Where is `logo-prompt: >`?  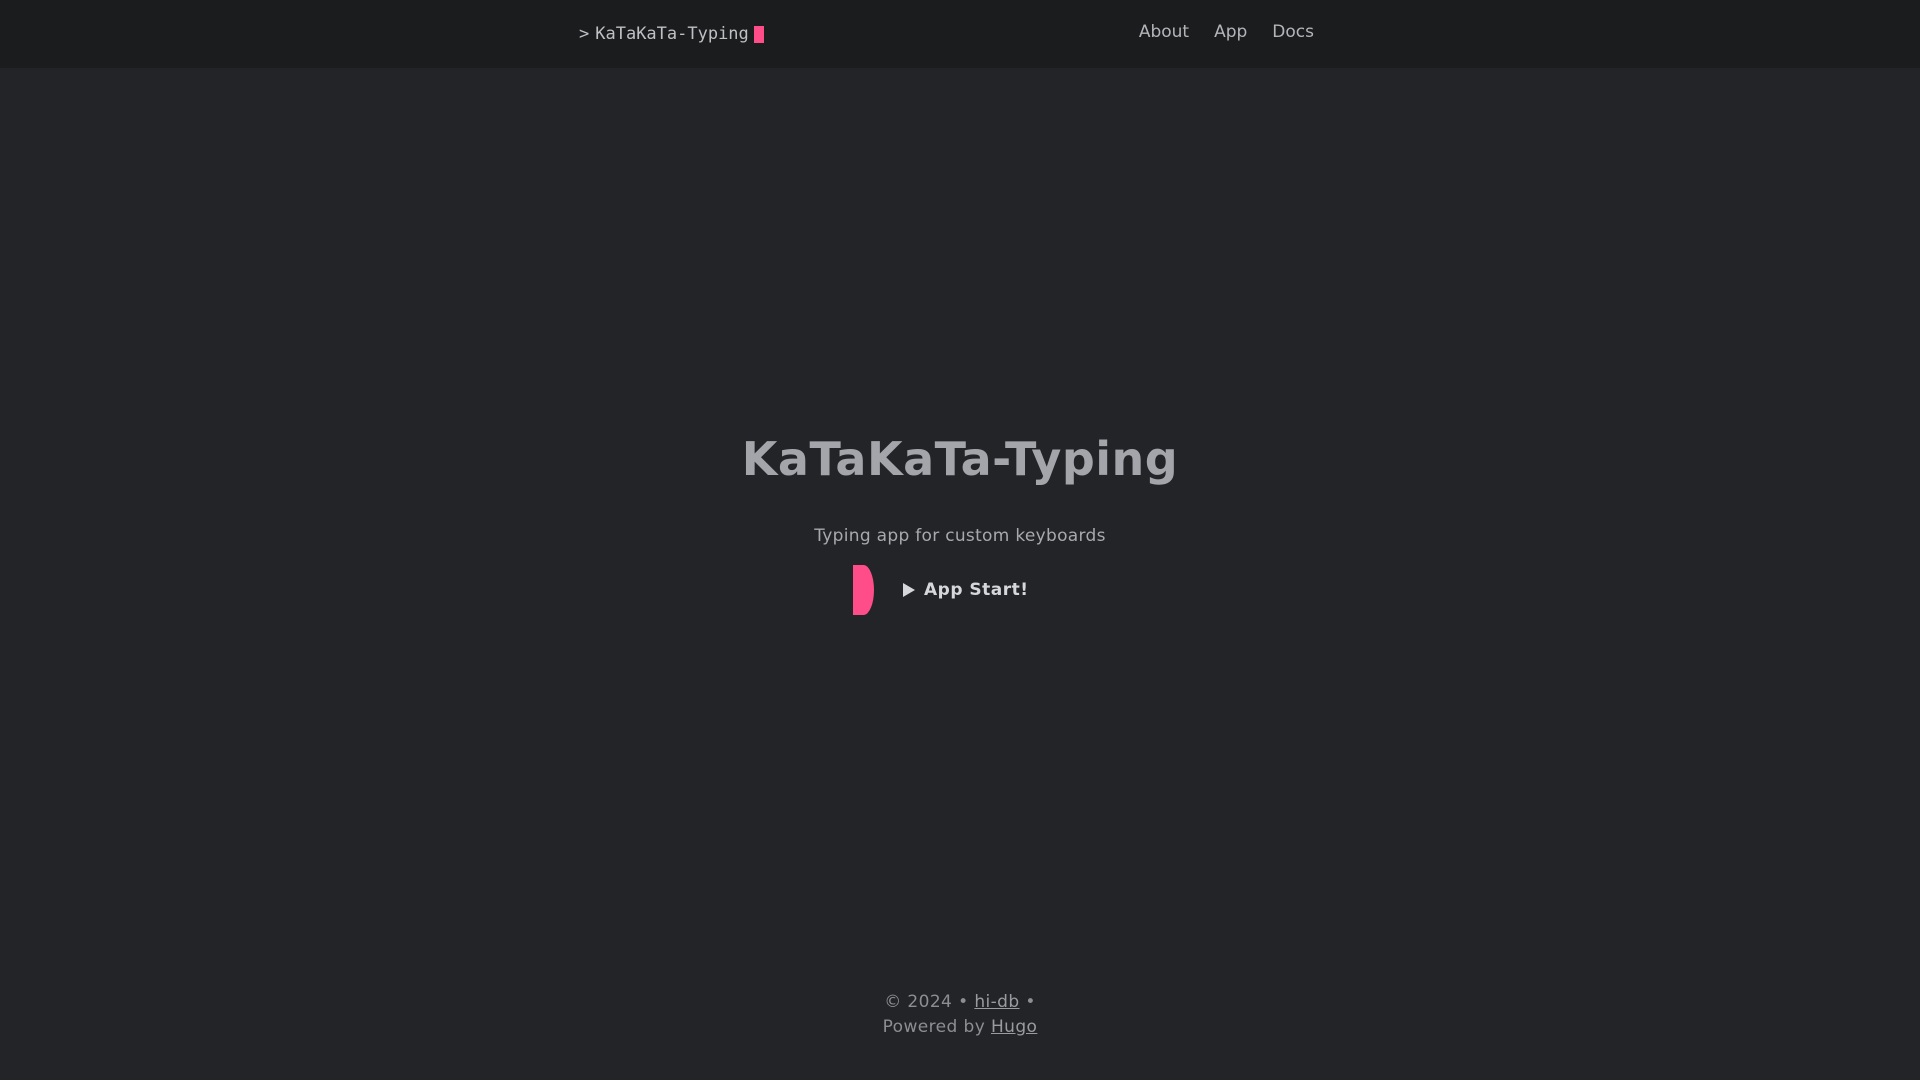 logo-prompt: > is located at coordinates (584, 34).